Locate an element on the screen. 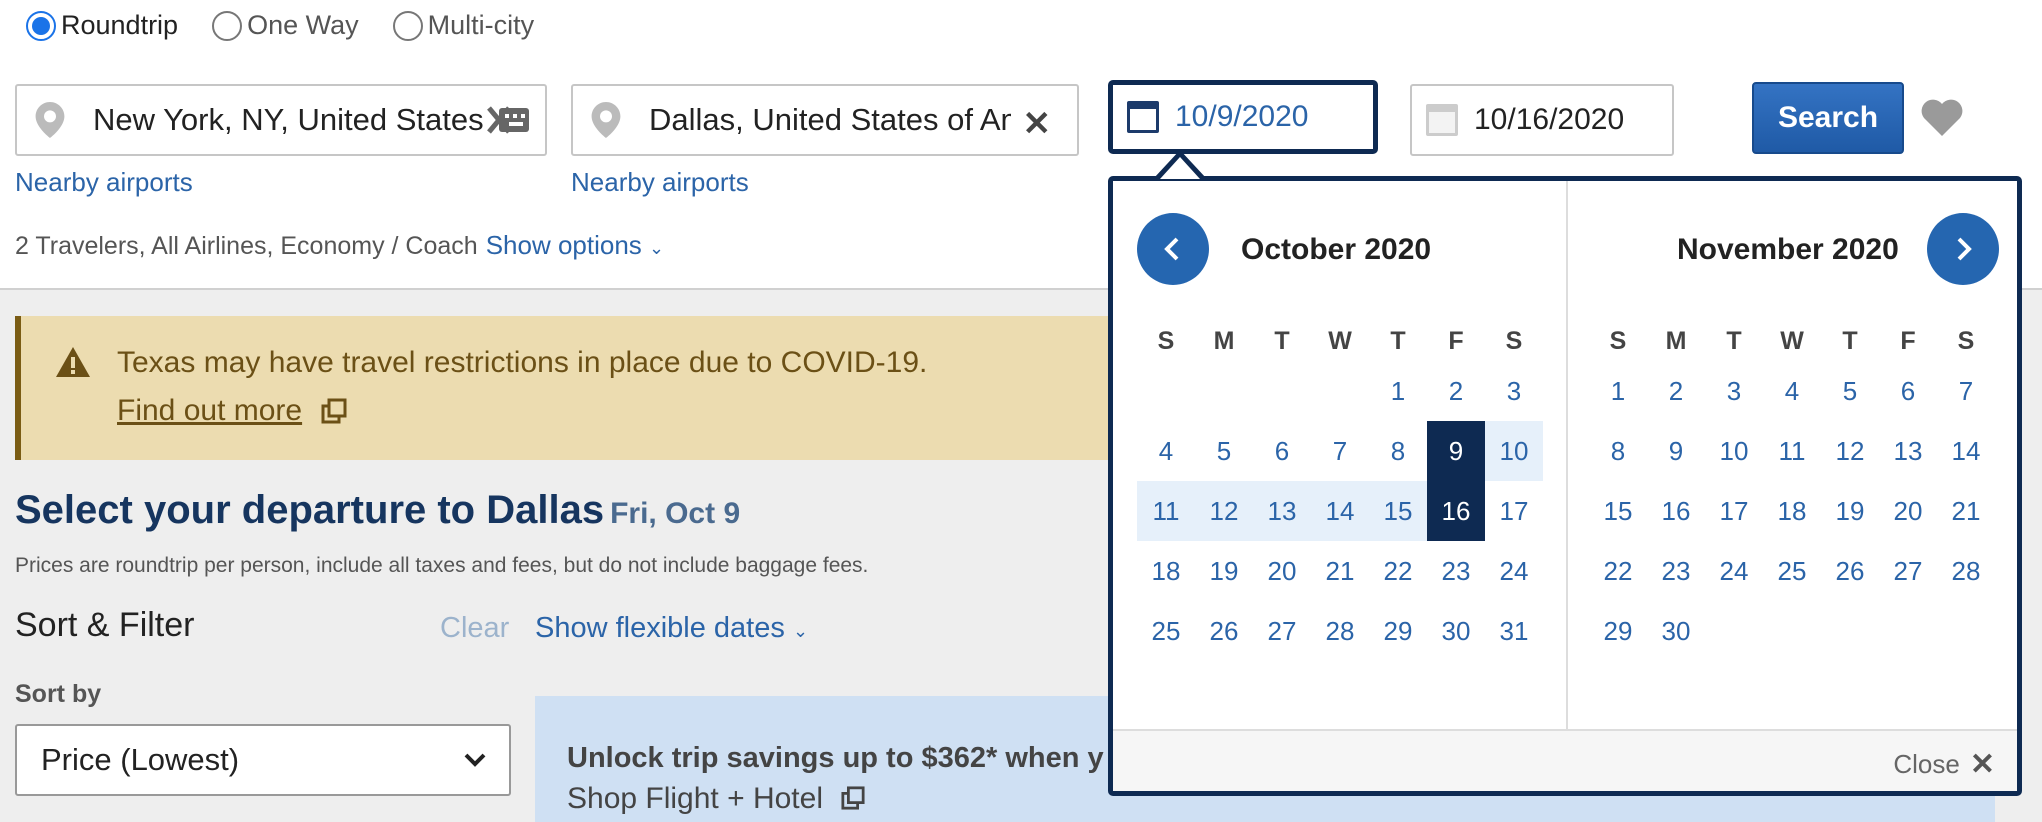 This screenshot has height=822, width=2042. find-out-more-link: Find out more is located at coordinates (209, 411).